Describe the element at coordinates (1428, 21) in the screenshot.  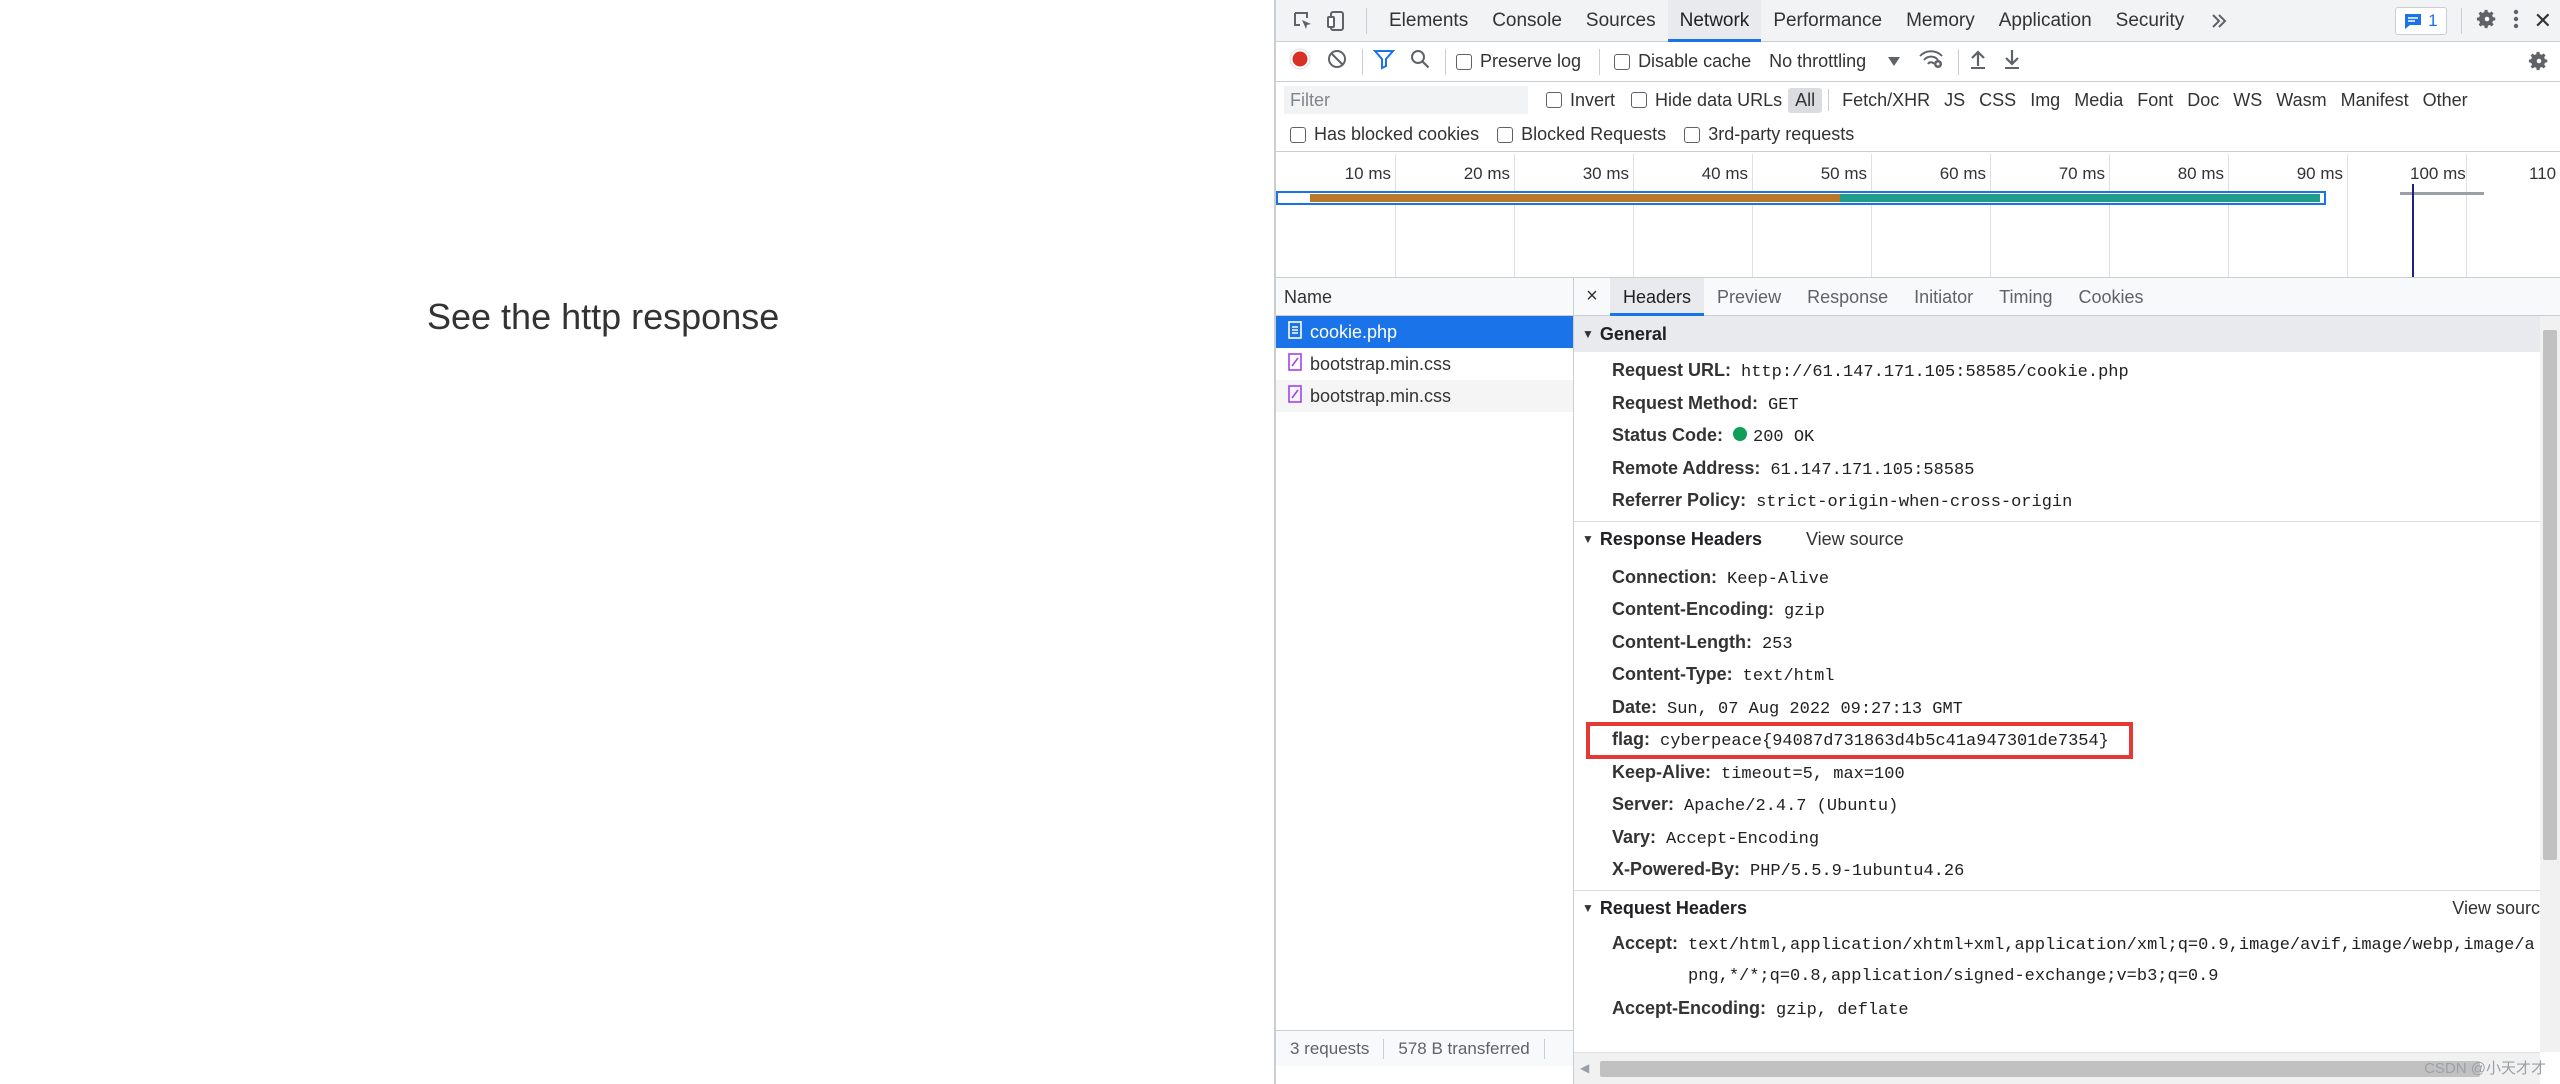
I see `tab-elements: Elements` at that location.